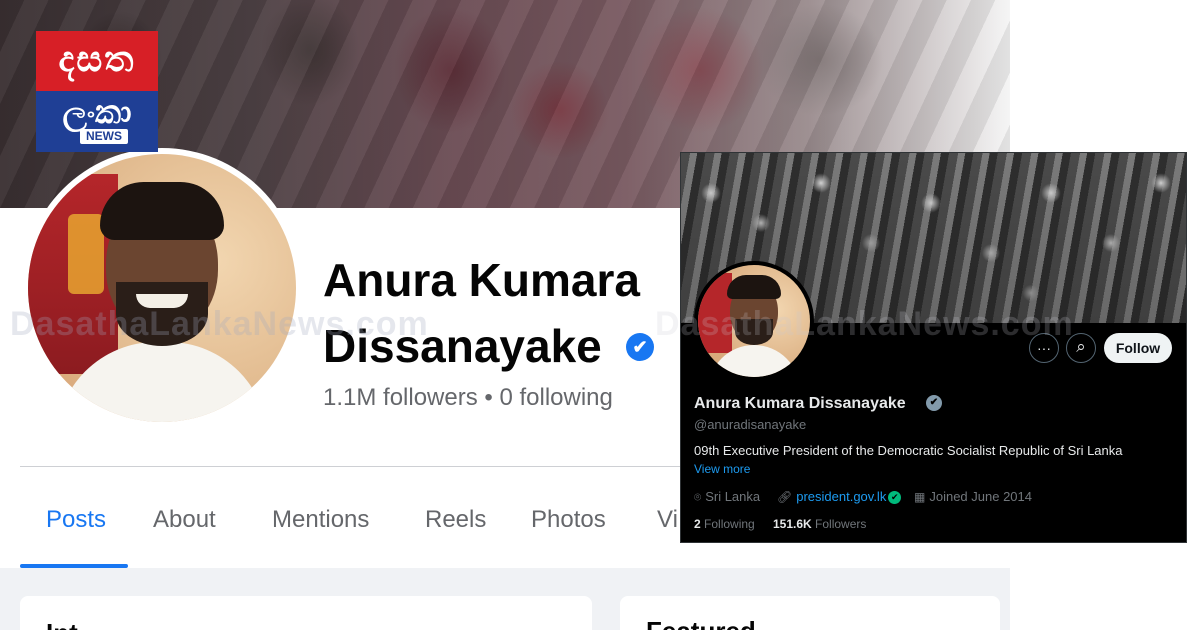 The width and height of the screenshot is (1200, 630). I want to click on tab-videos: Vi, so click(667, 520).